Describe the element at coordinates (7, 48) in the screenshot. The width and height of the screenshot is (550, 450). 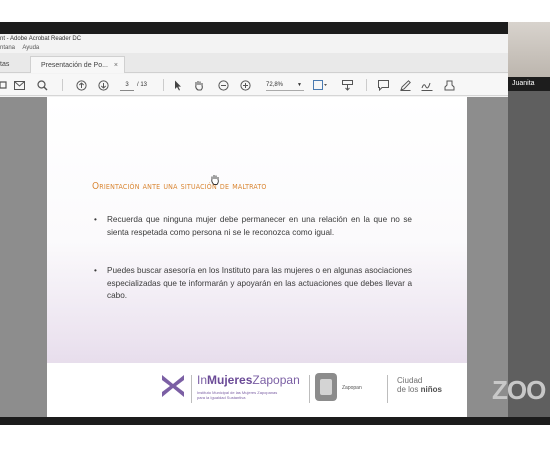
I see `menu-item-ventana: ntana` at that location.